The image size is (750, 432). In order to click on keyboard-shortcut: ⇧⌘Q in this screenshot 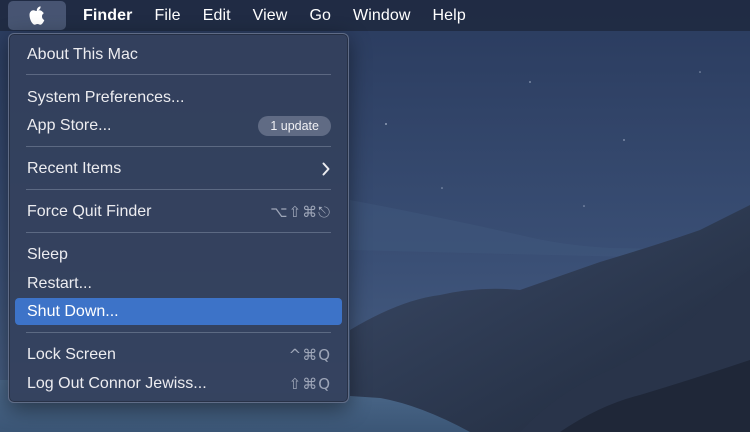, I will do `click(309, 383)`.